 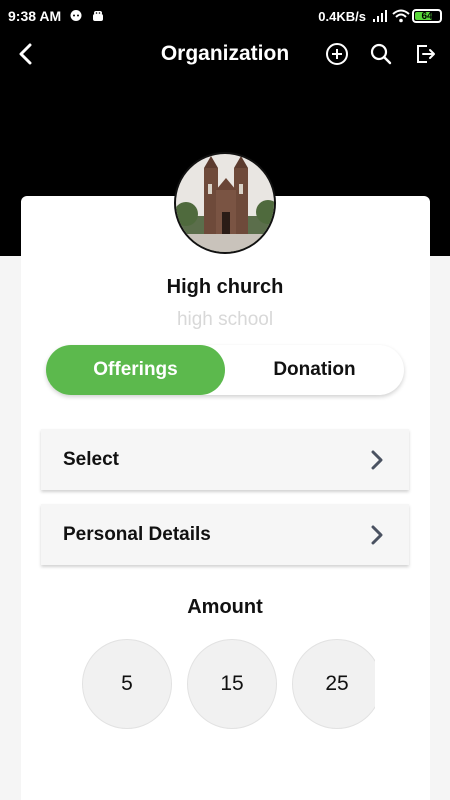 What do you see at coordinates (225, 607) in the screenshot?
I see `amount-label: Amount` at bounding box center [225, 607].